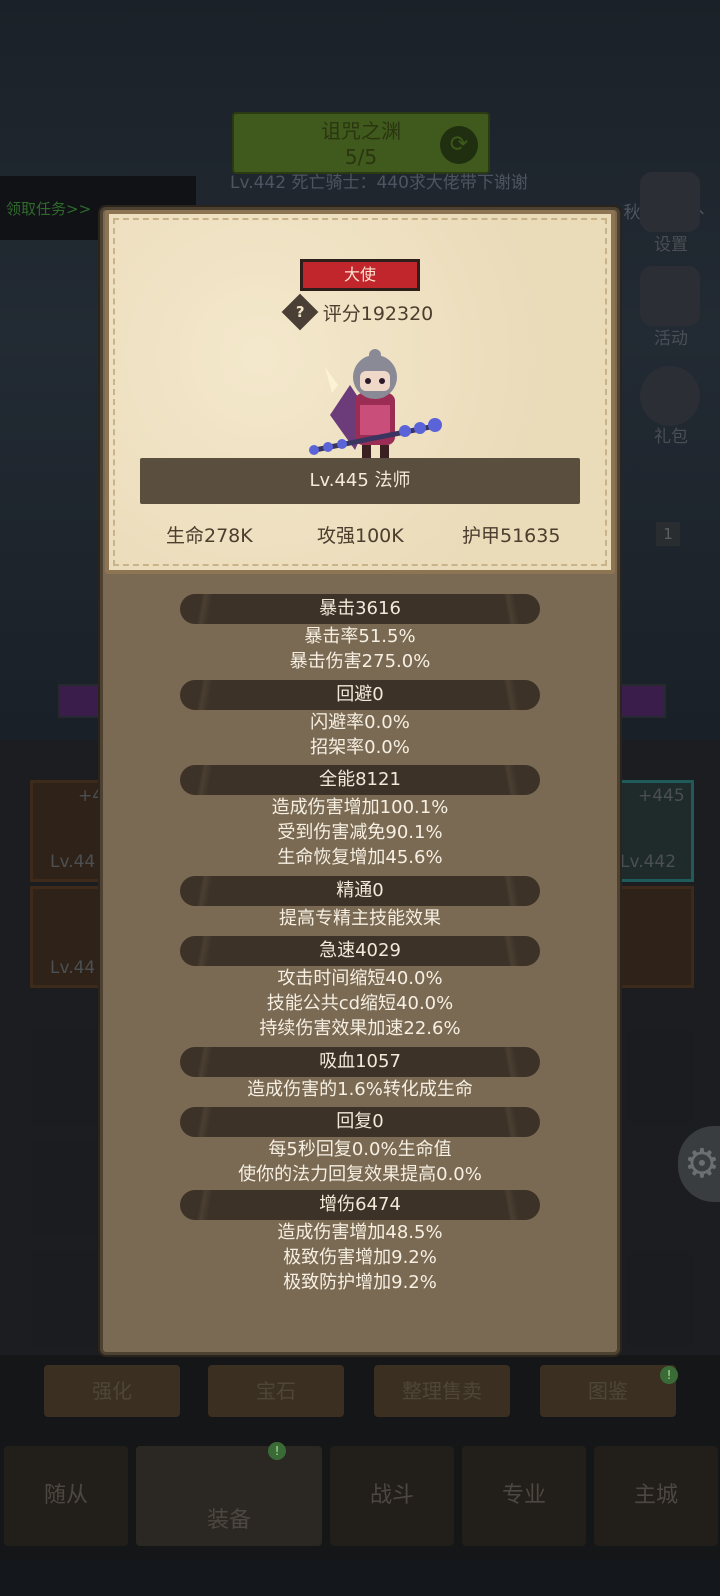  I want to click on world-chat-line: Lv.442 死亡骑士：440求大佬带下谢谢, so click(379, 183).